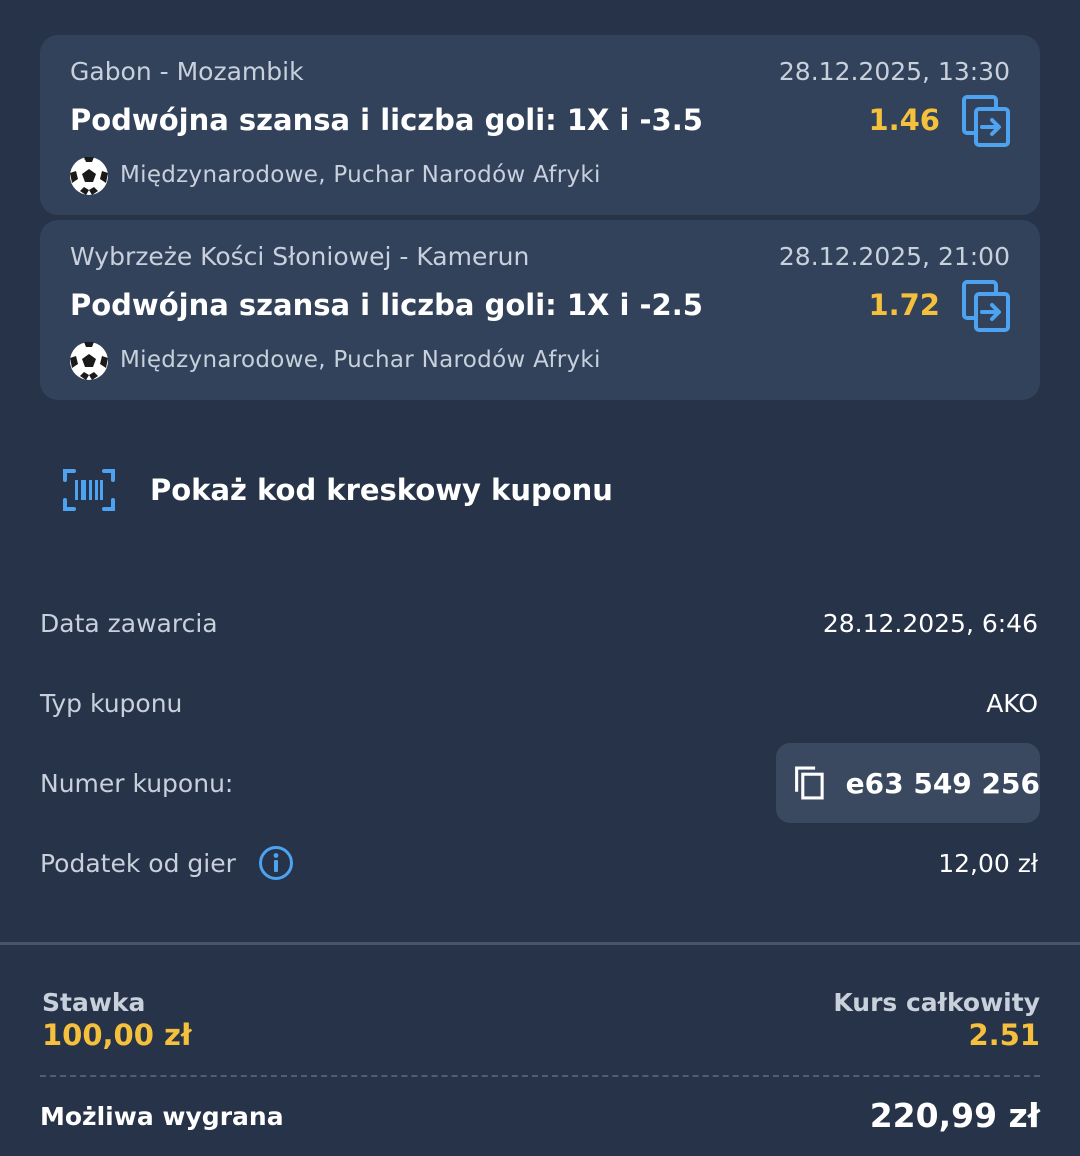 Image resolution: width=1080 pixels, height=1156 pixels. I want to click on coupon-type-value: AKO, so click(1012, 703).